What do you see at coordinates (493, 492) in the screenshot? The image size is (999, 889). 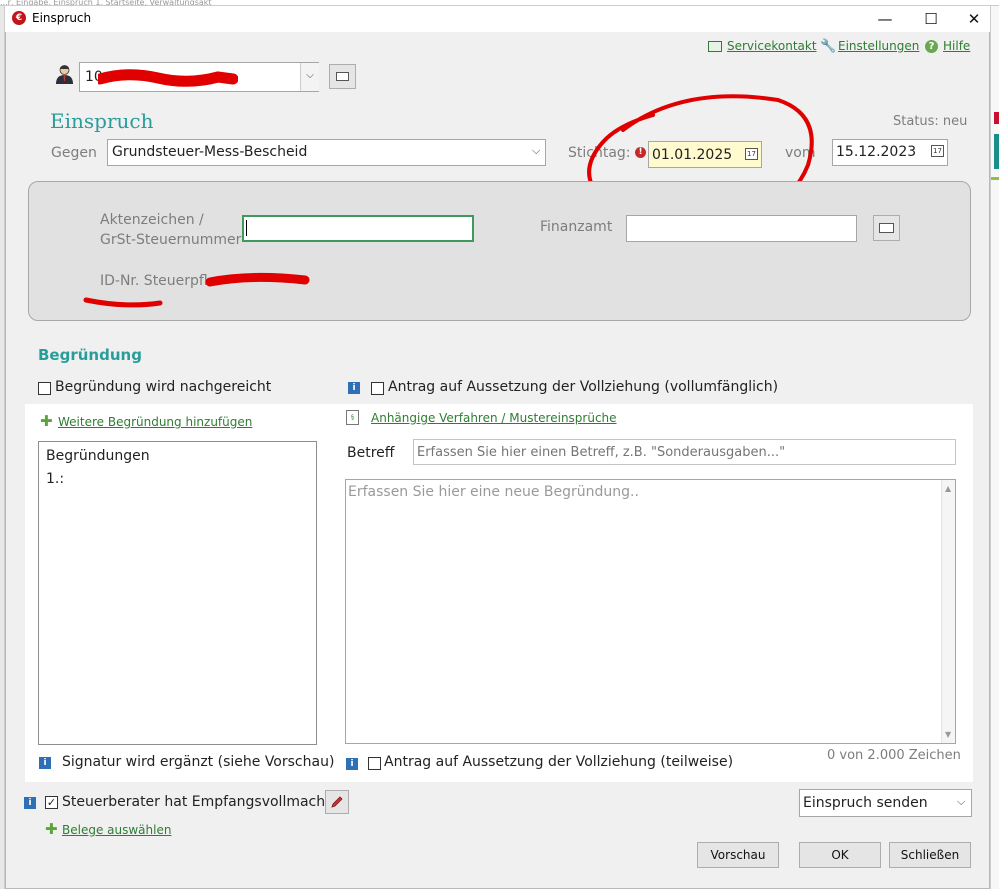 I see `textarea-placeholder: Erfassen Sie hier eine neue Begründung..` at bounding box center [493, 492].